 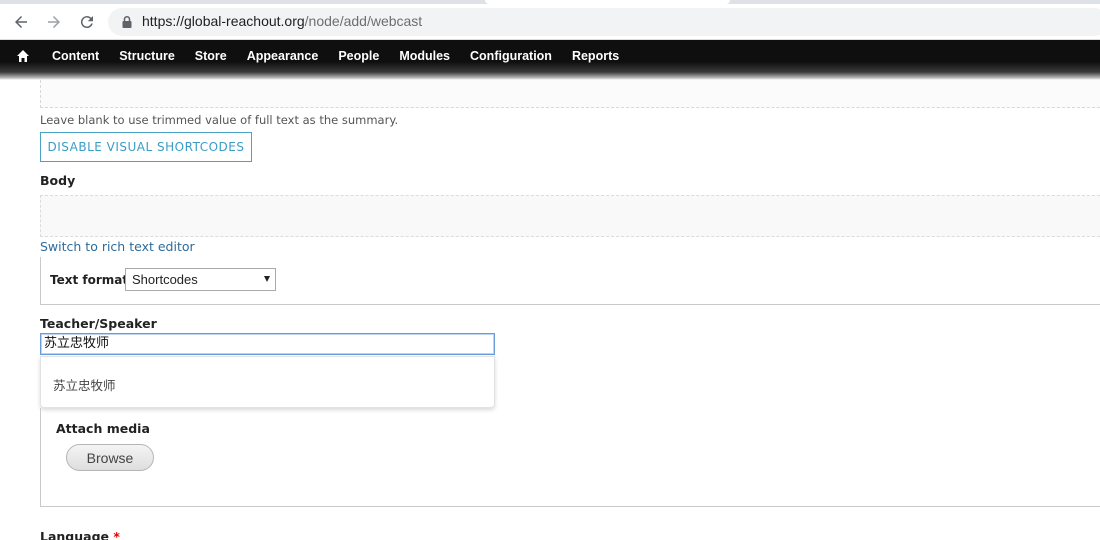 I want to click on disable-visual-shortcodes-button: DISABLE VISUAL SHORTCODES, so click(x=146, y=147).